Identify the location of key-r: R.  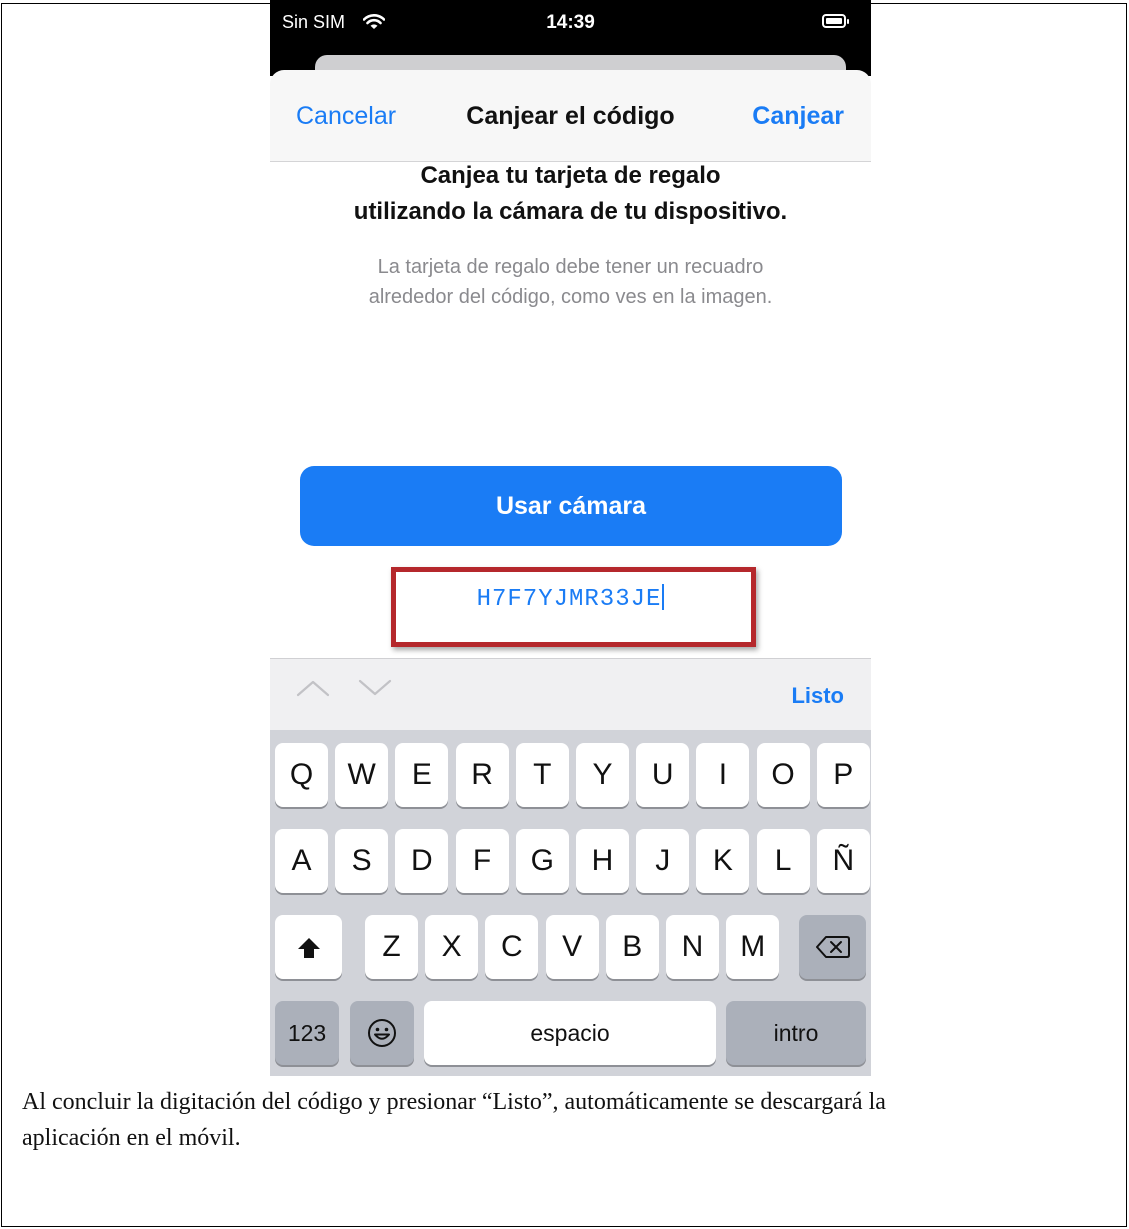
(482, 775).